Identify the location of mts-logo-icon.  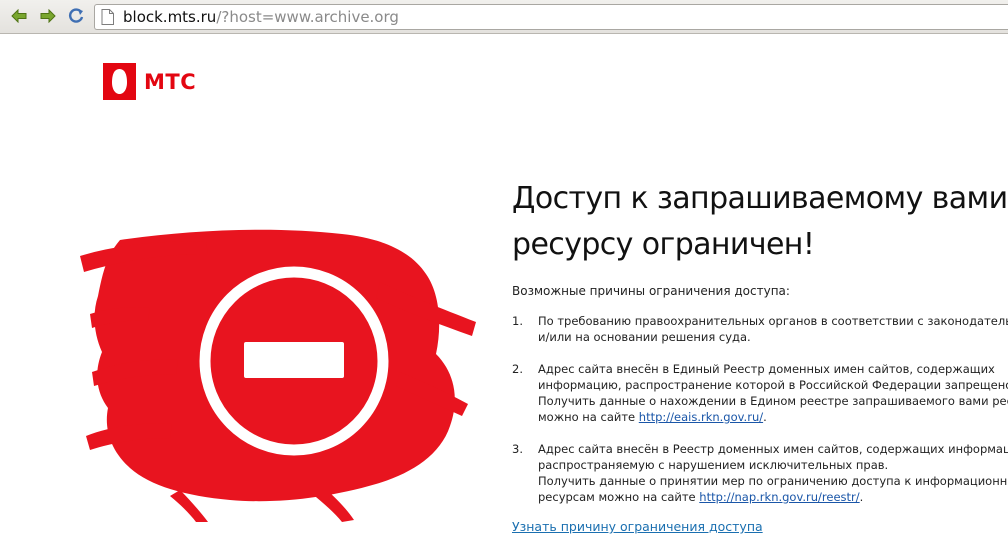
(119, 81).